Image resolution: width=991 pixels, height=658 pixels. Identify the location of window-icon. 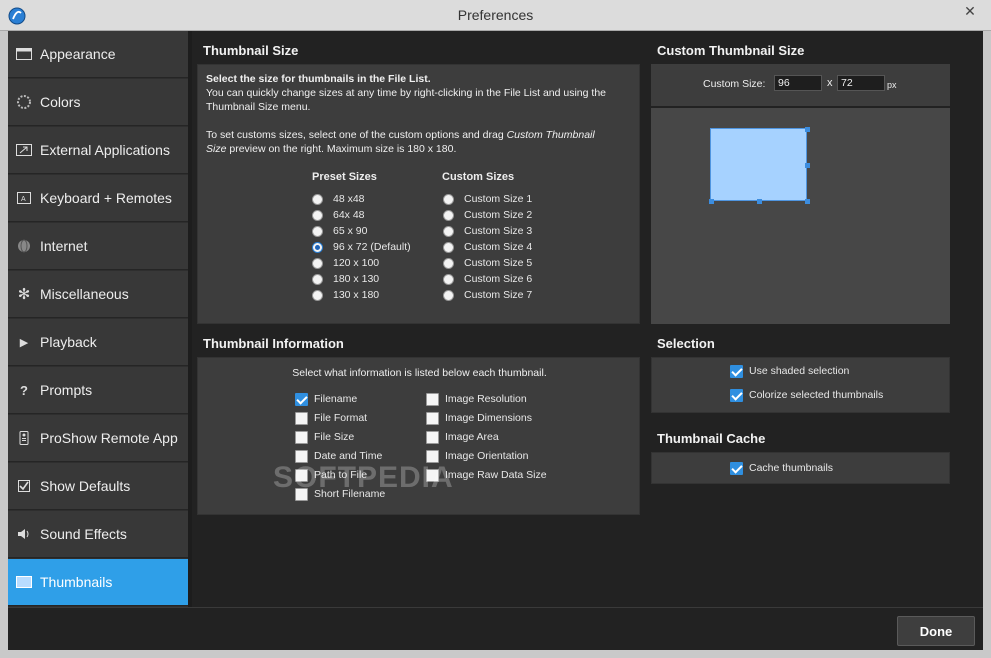
(24, 54).